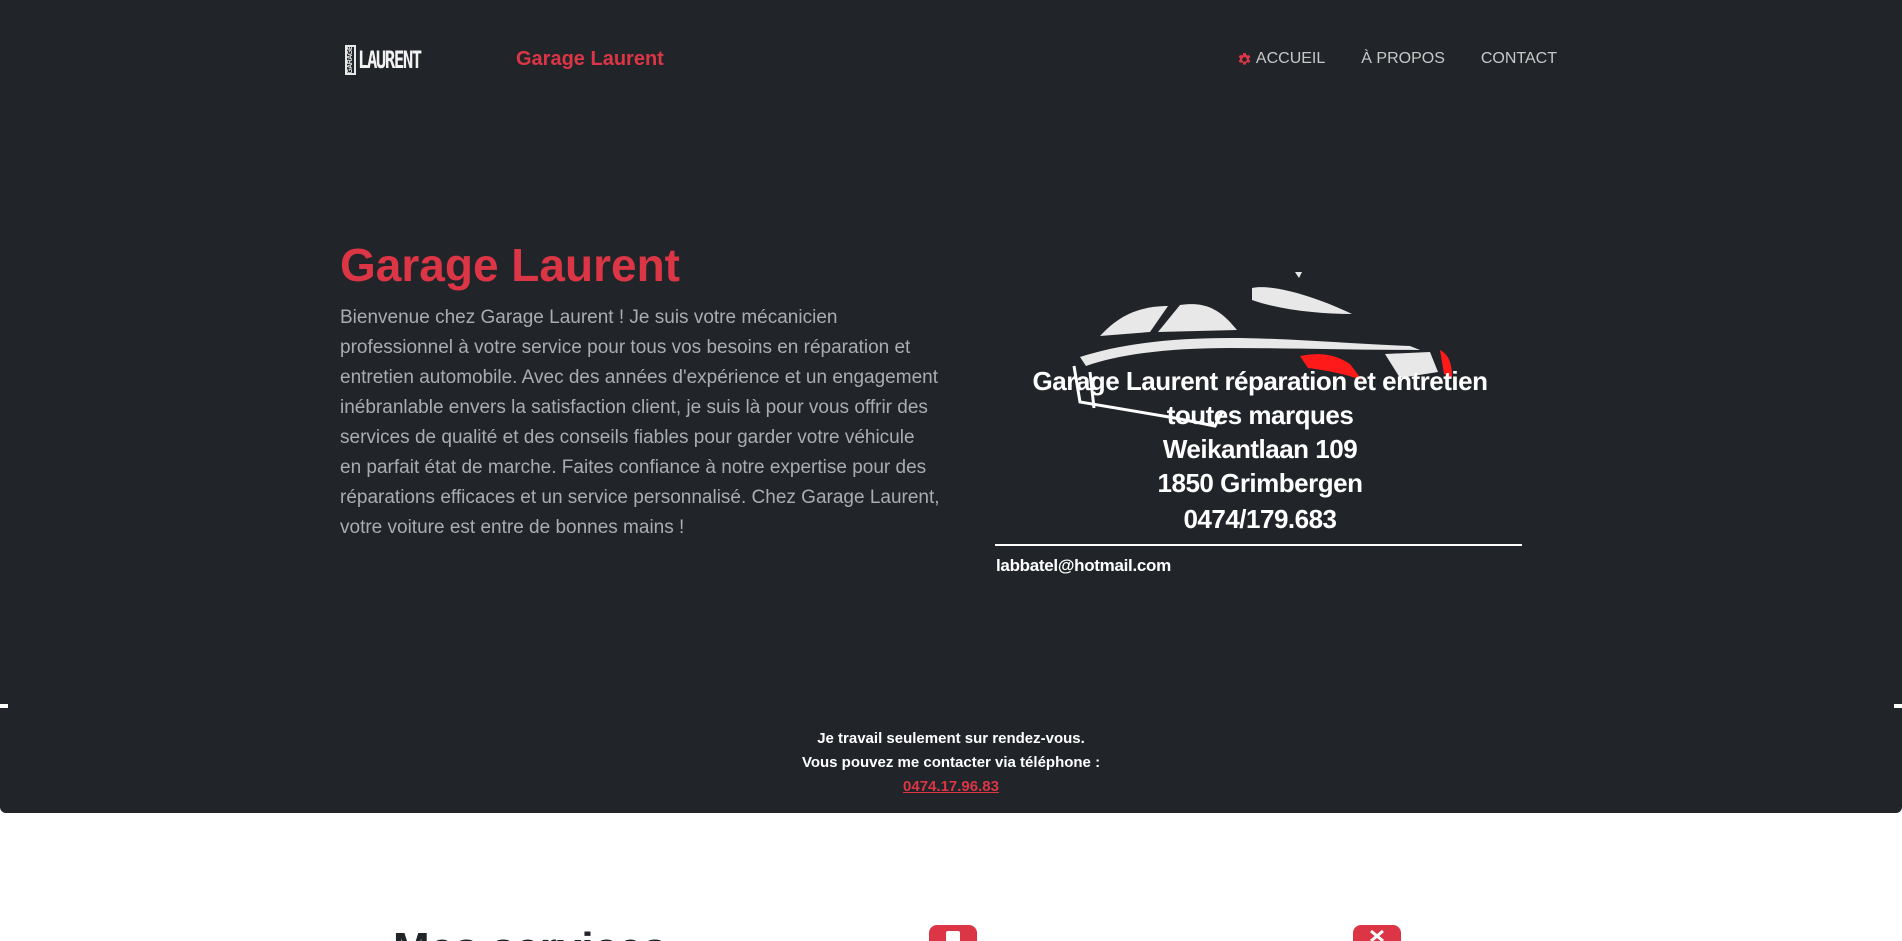  What do you see at coordinates (350, 60) in the screenshot?
I see `logo-badge: GARAGE` at bounding box center [350, 60].